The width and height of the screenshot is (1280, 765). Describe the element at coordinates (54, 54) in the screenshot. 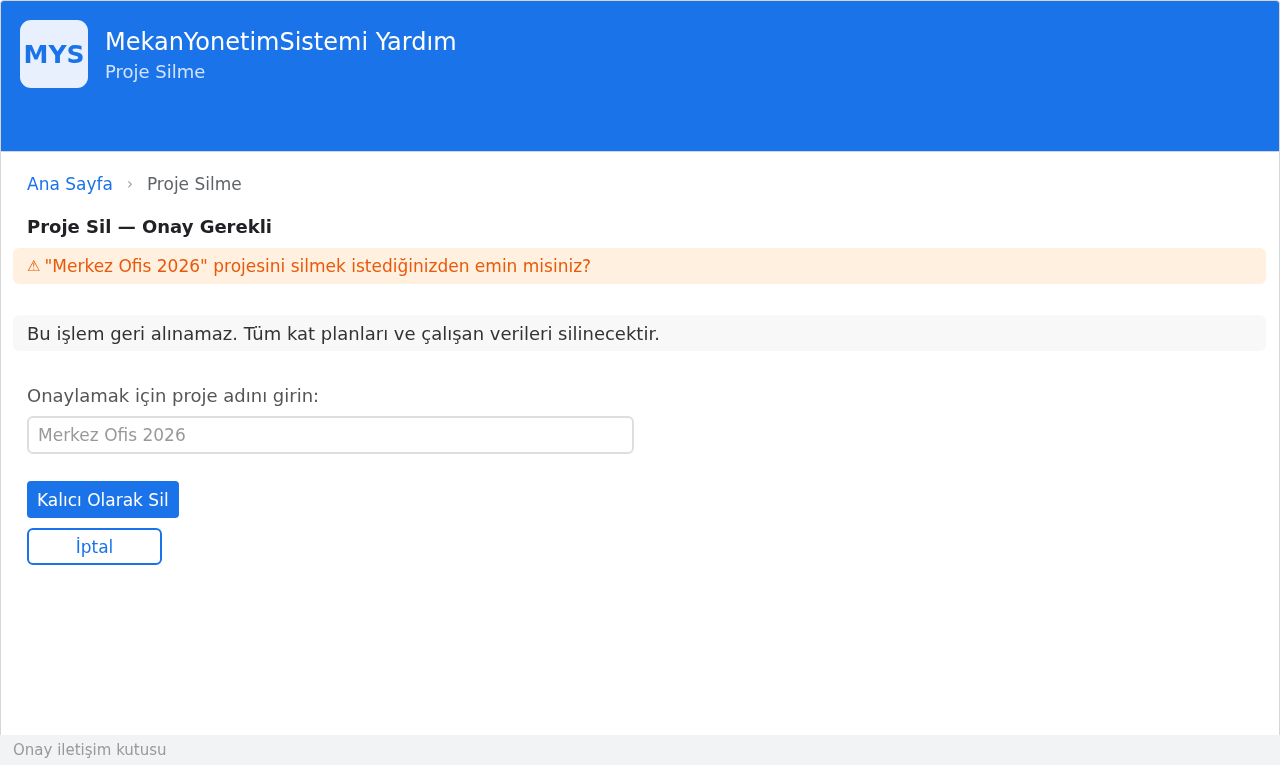

I see `logo-tile: MYS` at that location.